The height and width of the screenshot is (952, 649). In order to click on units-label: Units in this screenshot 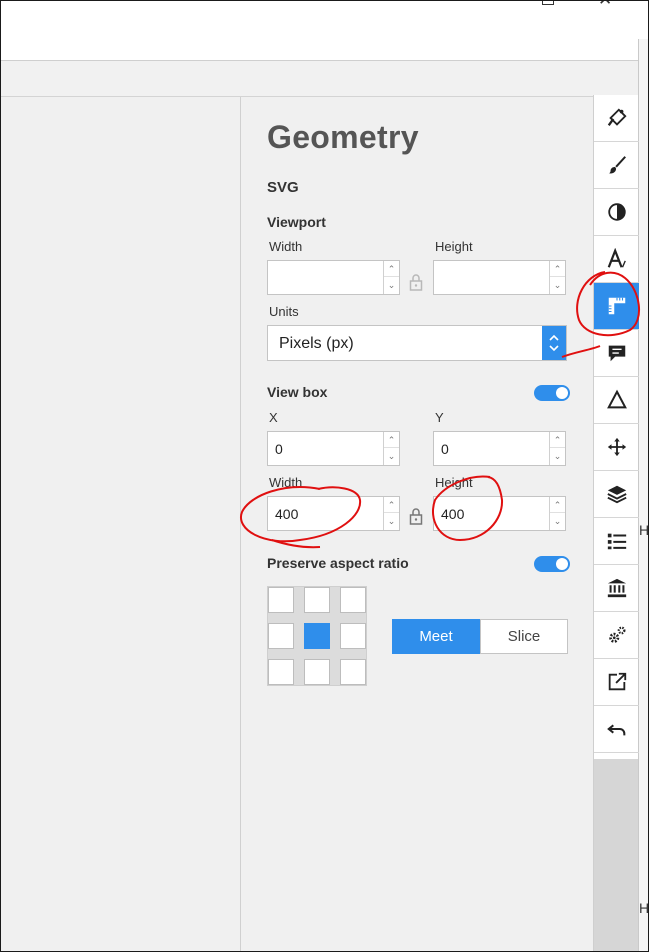, I will do `click(284, 311)`.